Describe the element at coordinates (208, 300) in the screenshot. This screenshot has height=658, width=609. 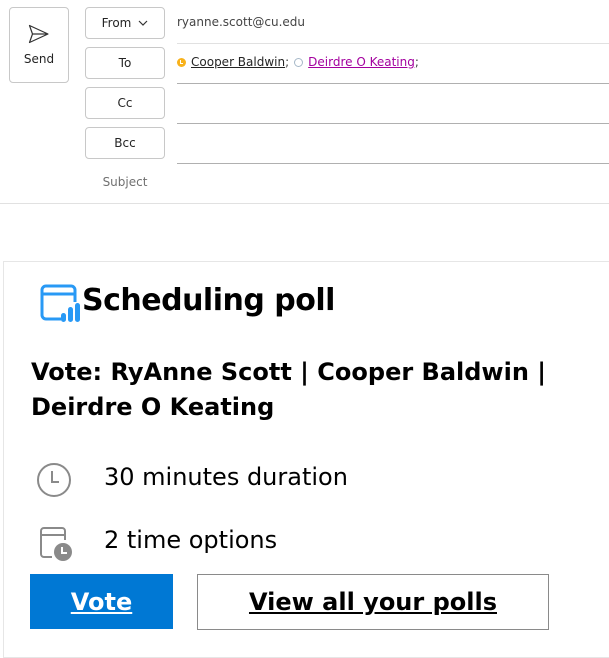
I see `poll-title: Scheduling poll` at that location.